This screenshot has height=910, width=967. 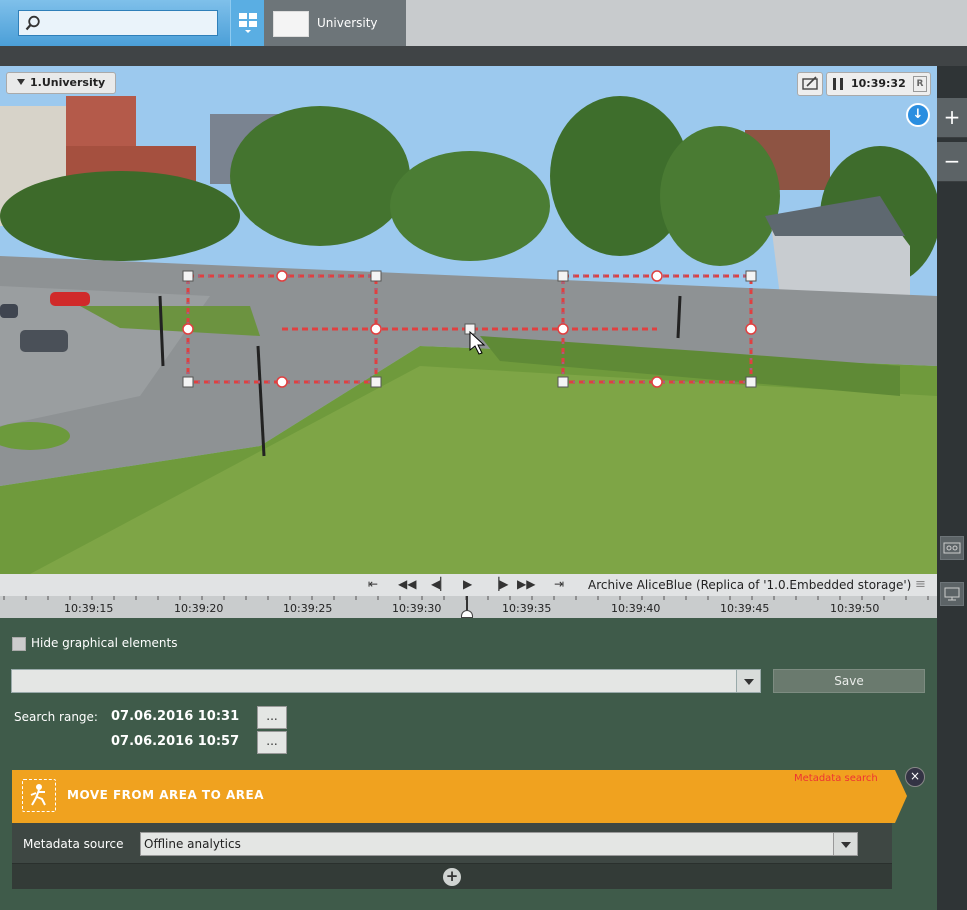 I want to click on hide-graphics-label: Hide graphical elements, so click(x=104, y=643).